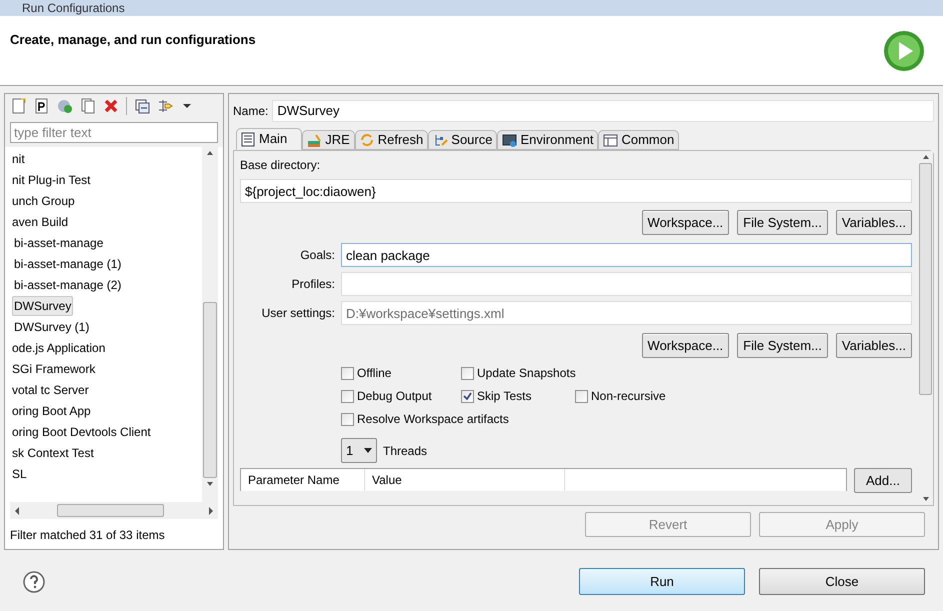 This screenshot has height=611, width=943. Describe the element at coordinates (312, 284) in the screenshot. I see `field-label: Profiles:` at that location.